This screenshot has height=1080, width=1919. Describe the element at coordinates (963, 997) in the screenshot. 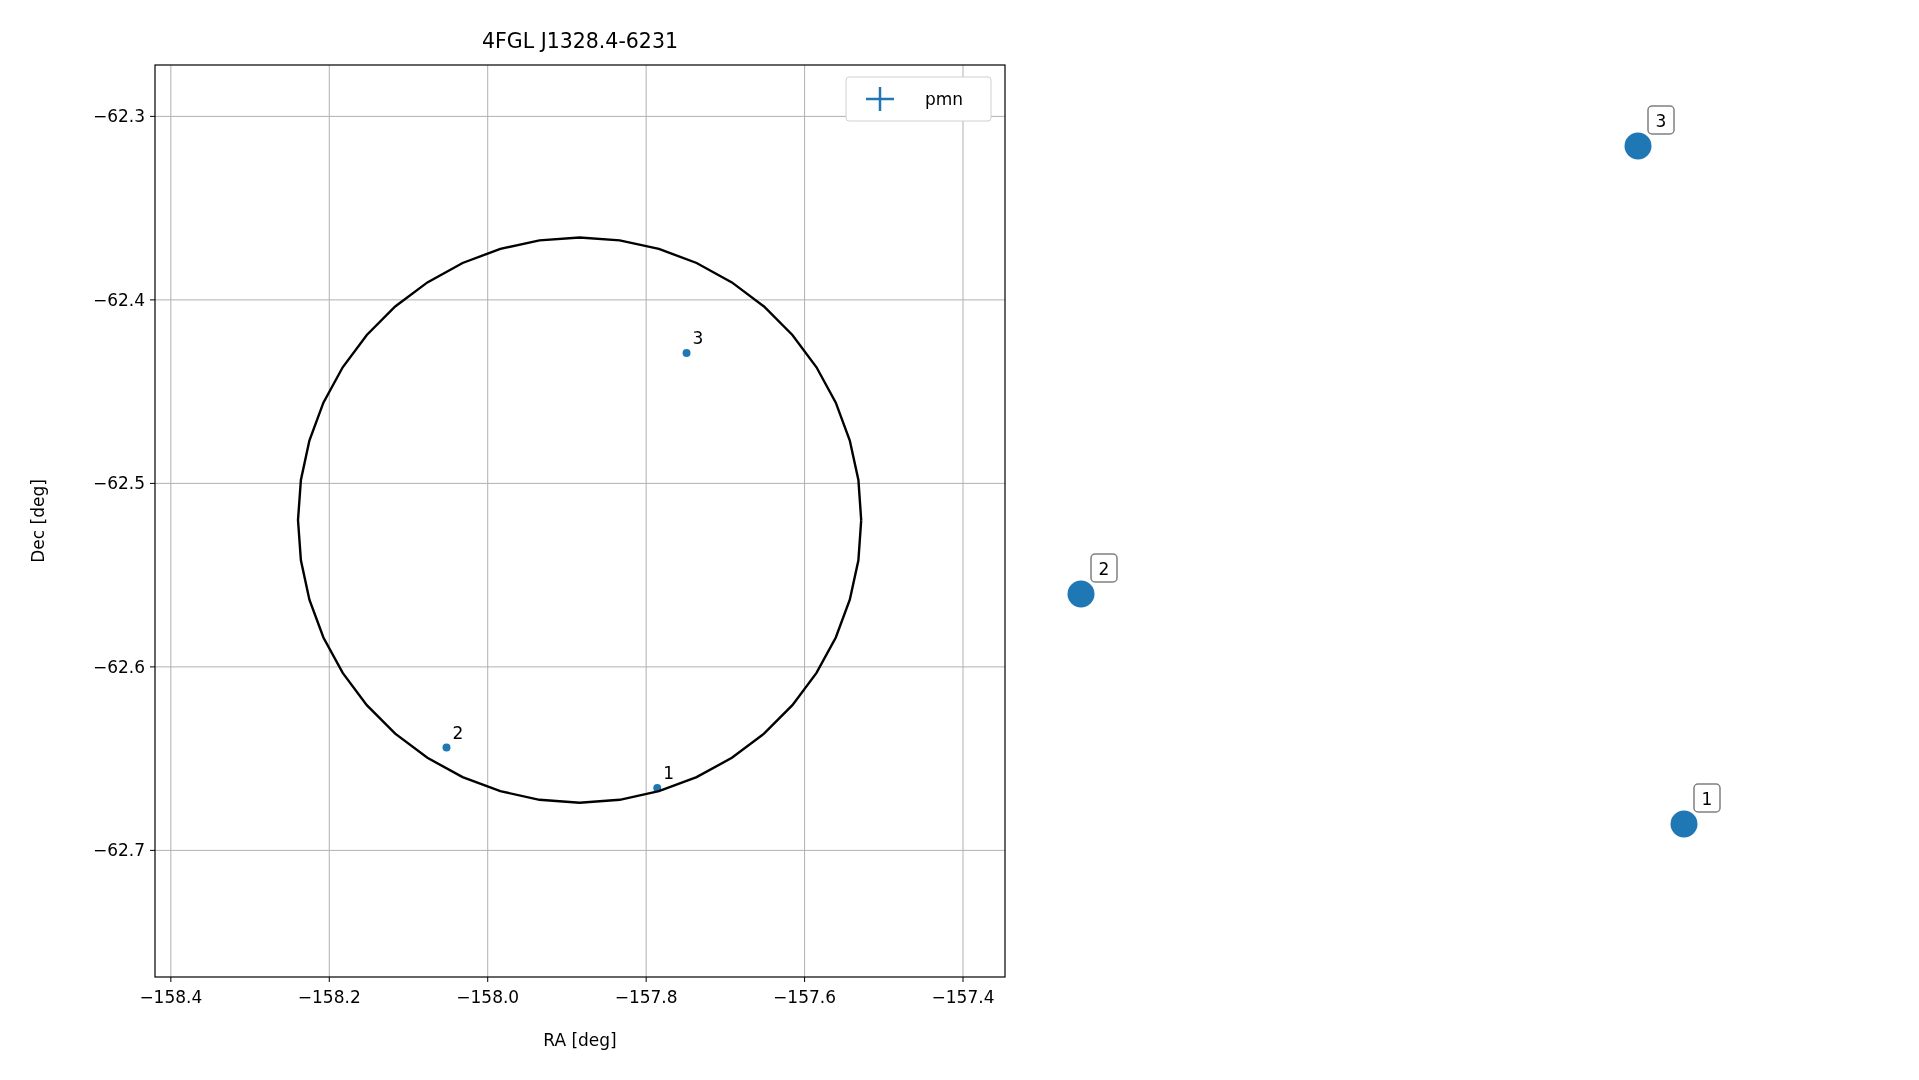

I see `x-tick-label: −157.4` at that location.